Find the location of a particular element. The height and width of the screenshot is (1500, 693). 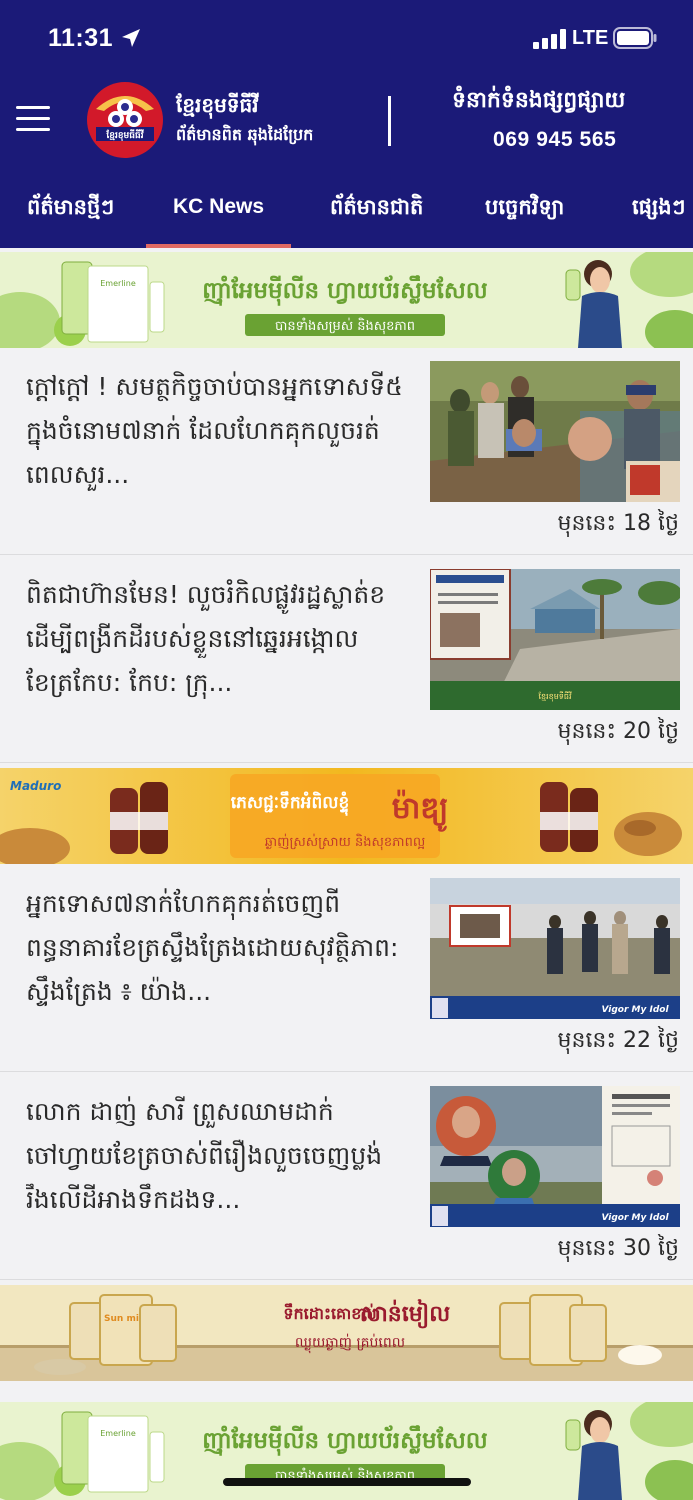

location-arrow-icon is located at coordinates (131, 38).